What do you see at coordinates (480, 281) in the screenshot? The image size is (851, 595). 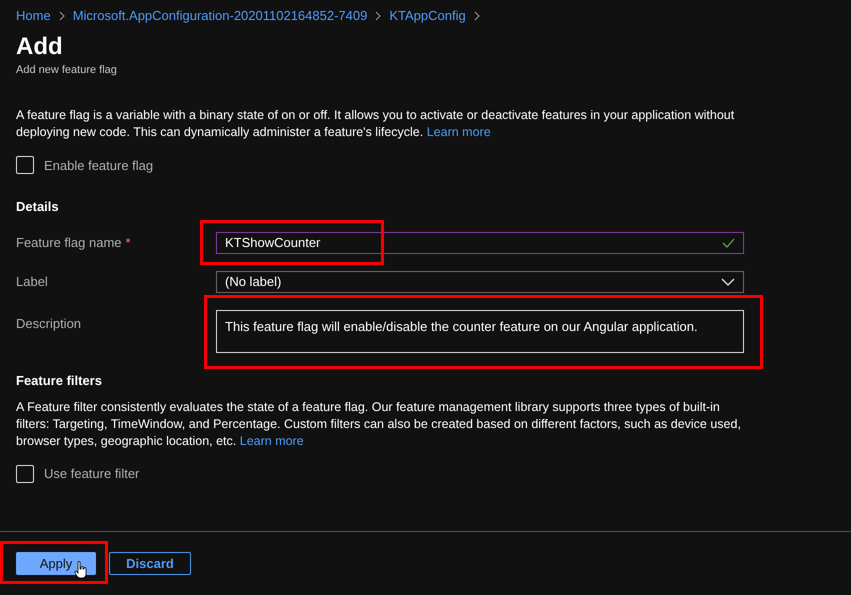 I see `label-dropdown: (No label)` at bounding box center [480, 281].